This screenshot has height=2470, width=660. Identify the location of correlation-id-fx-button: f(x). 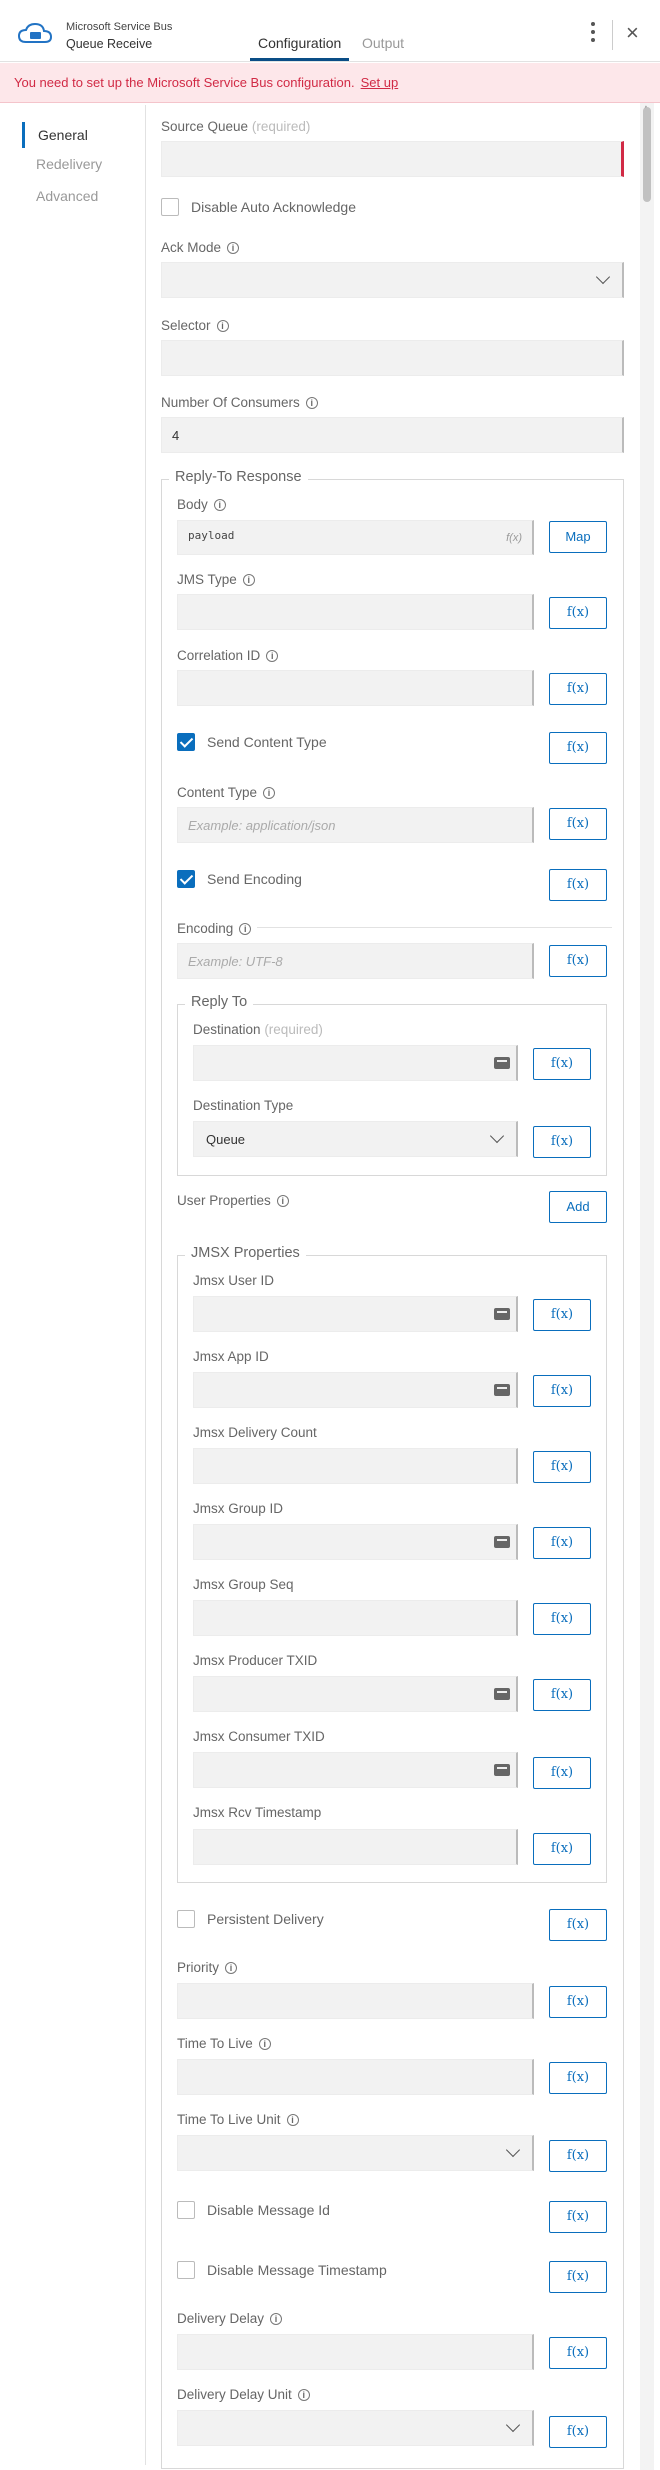
(578, 689).